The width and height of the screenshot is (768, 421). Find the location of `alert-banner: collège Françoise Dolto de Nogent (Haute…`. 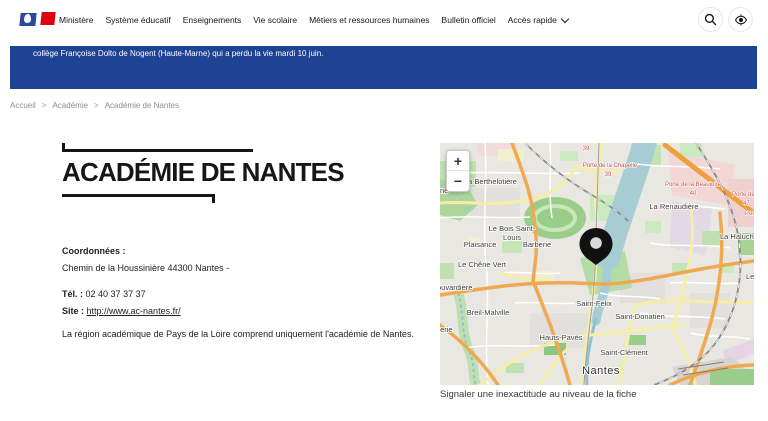

alert-banner: collège Françoise Dolto de Nogent (Haute… is located at coordinates (383, 67).